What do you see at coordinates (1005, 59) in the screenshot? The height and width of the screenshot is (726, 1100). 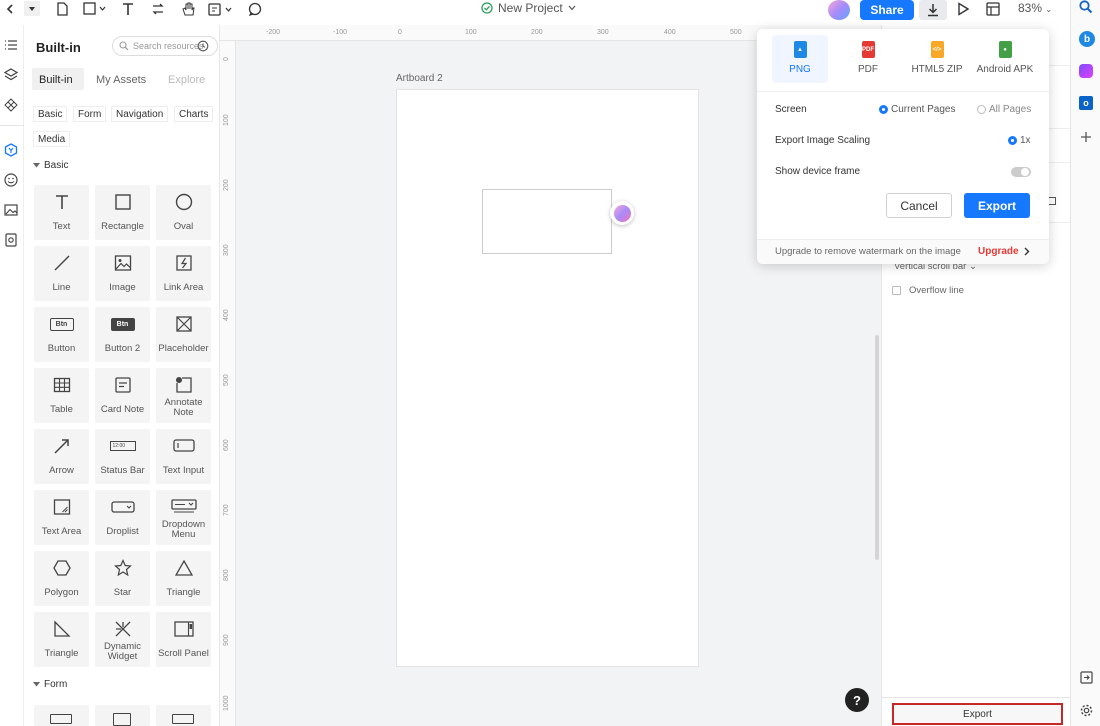 I see `format-android-apk: ● Android APK` at bounding box center [1005, 59].